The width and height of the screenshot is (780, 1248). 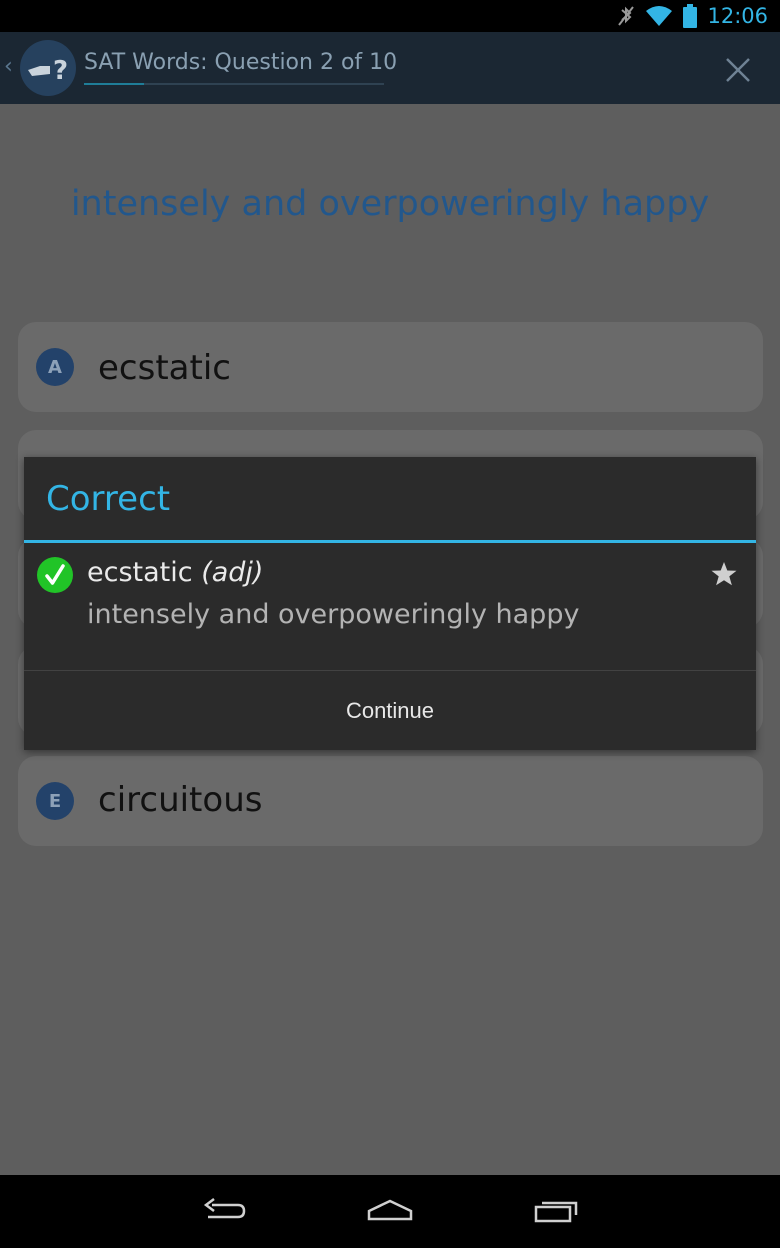 What do you see at coordinates (390, 204) in the screenshot?
I see `question-prompt: intensely and overpoweringly happy` at bounding box center [390, 204].